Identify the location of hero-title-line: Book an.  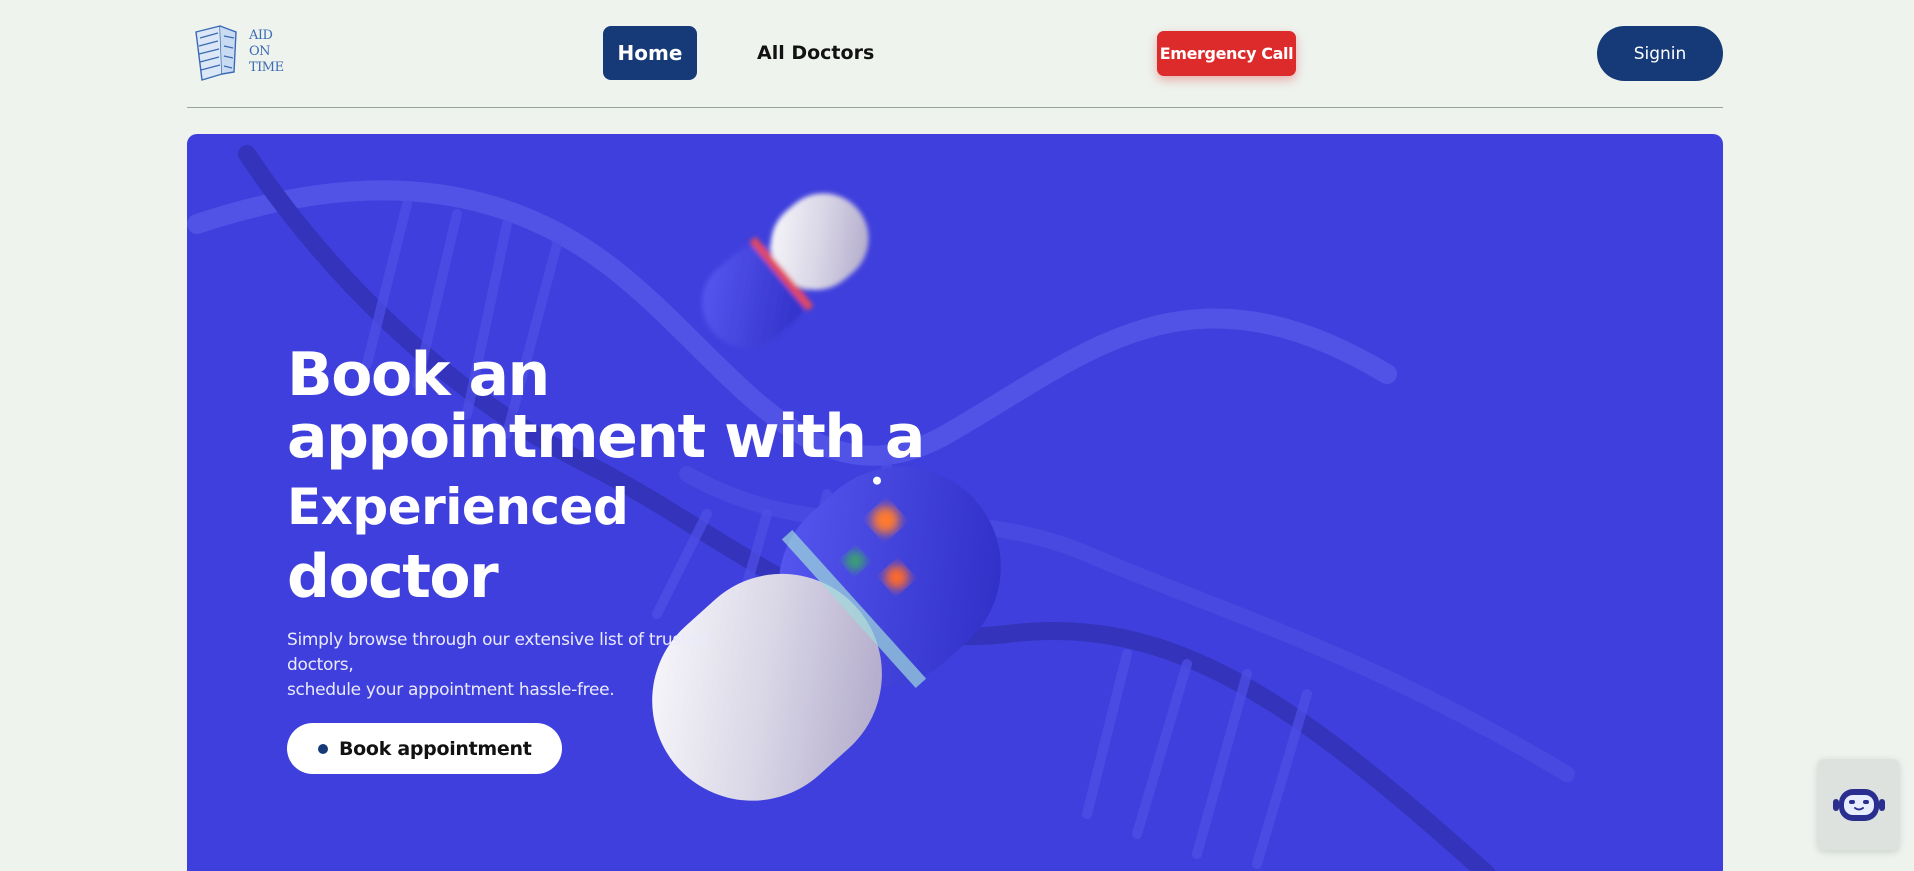
(418, 375).